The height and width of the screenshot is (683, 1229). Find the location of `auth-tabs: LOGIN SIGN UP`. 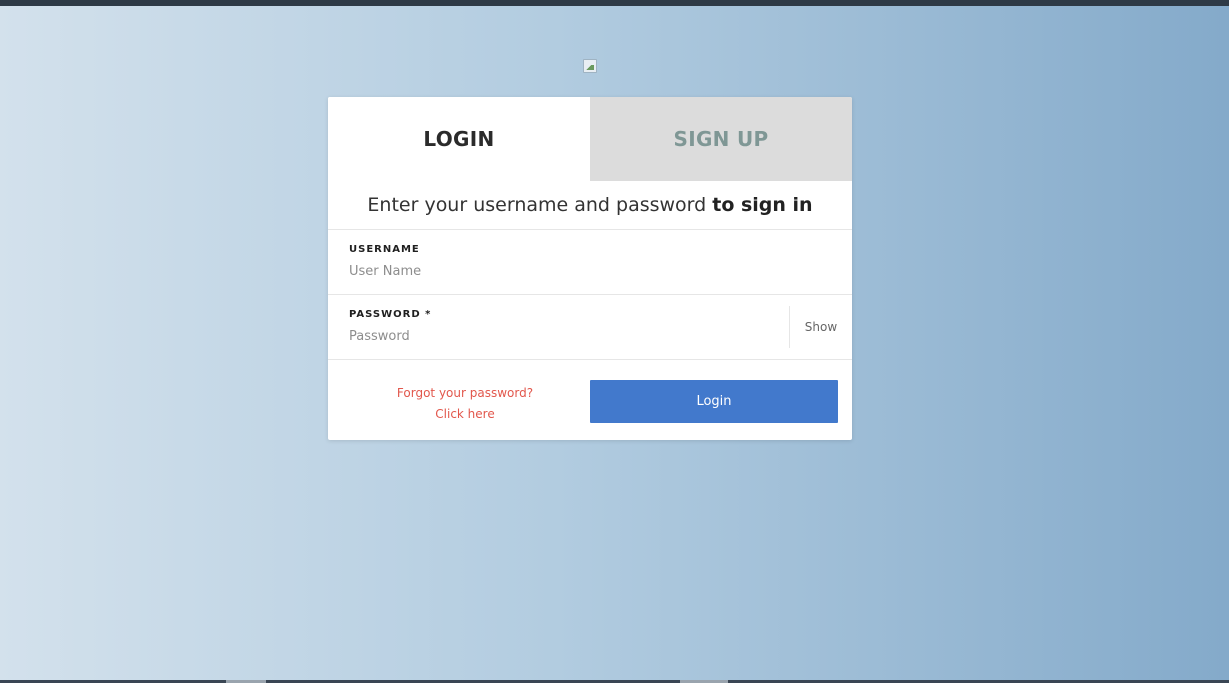

auth-tabs: LOGIN SIGN UP is located at coordinates (590, 139).